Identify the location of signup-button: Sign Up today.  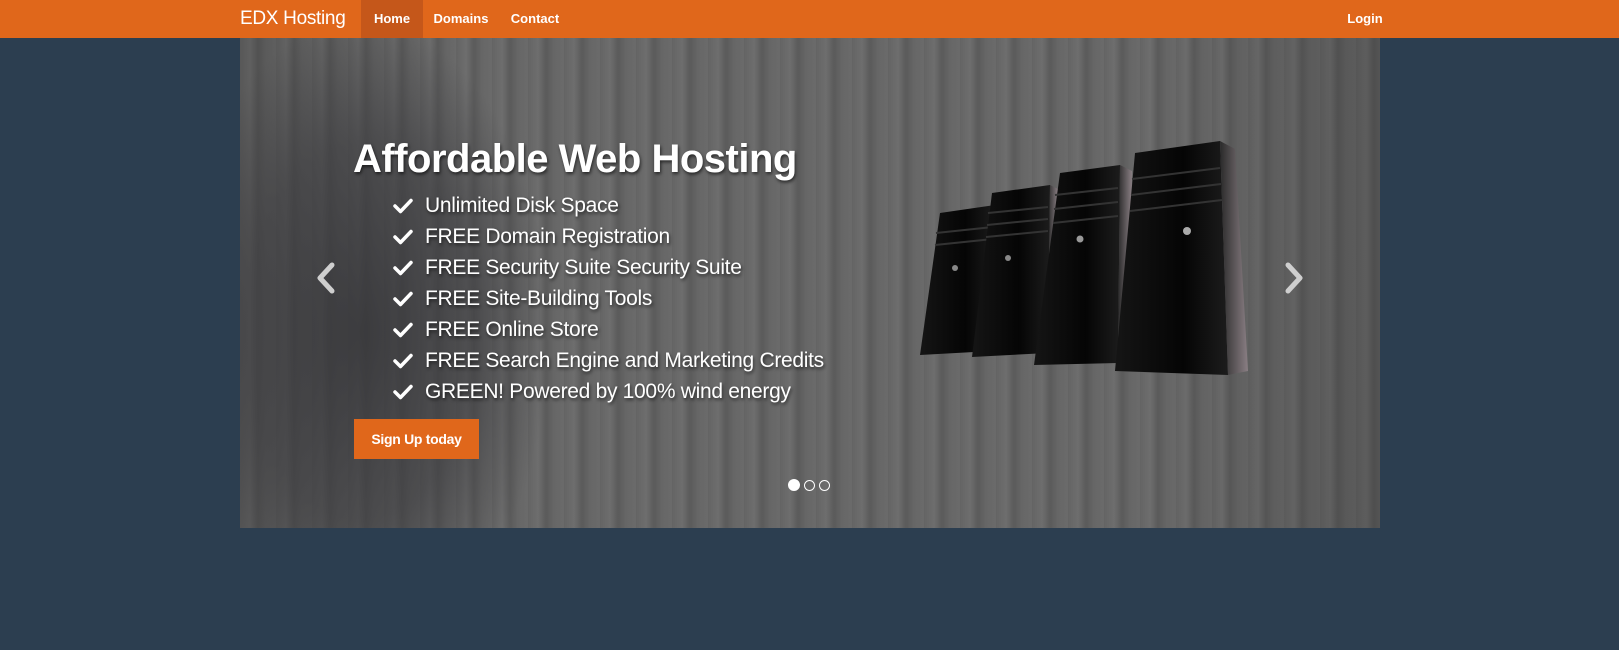
(416, 439).